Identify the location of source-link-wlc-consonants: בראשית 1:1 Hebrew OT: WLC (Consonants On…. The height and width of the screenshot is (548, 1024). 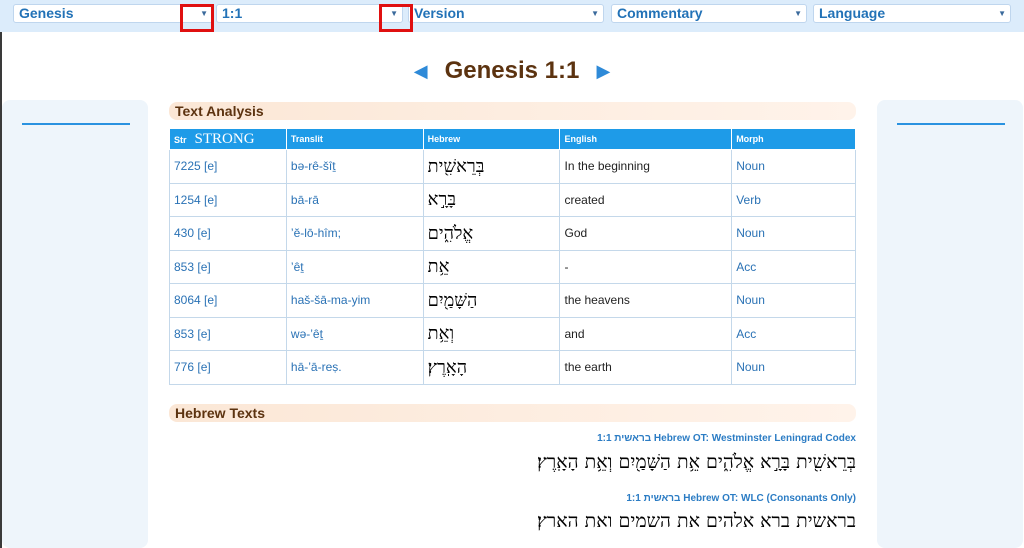
(741, 498).